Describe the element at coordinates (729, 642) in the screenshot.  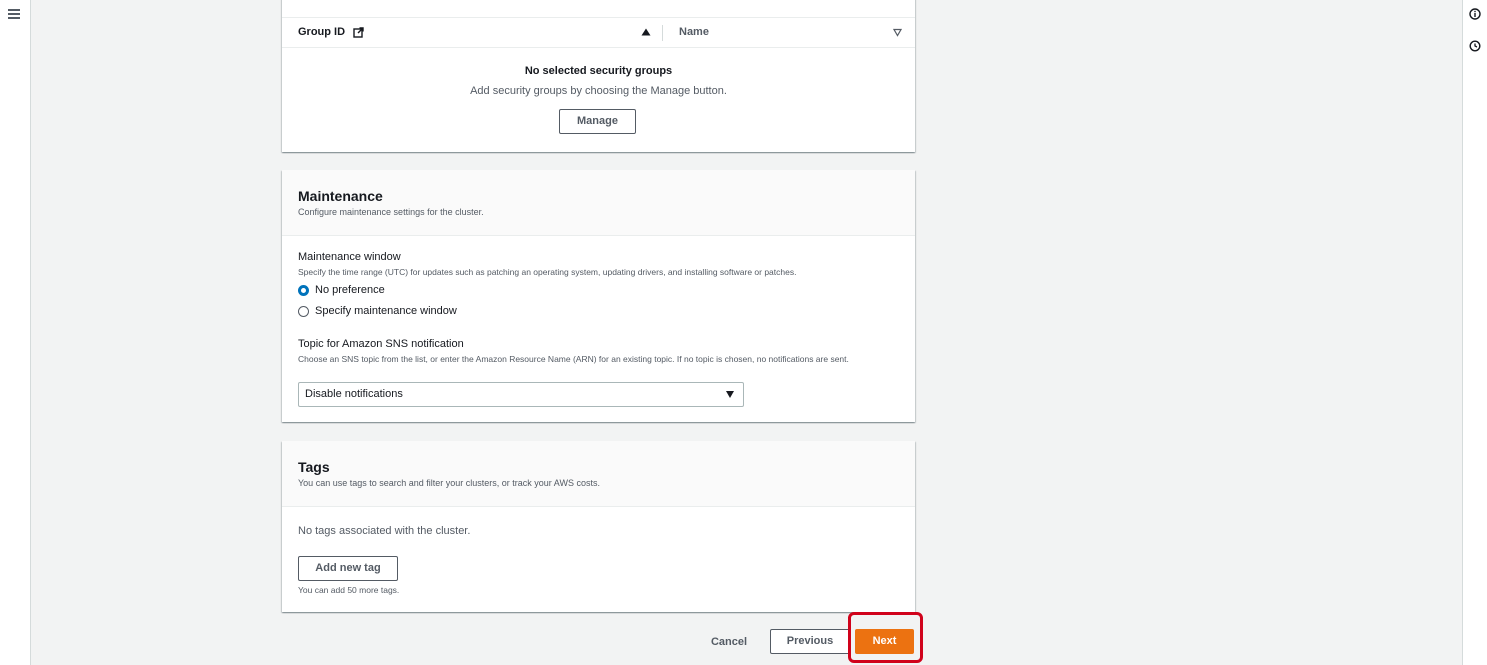
I see `cancel-button: Cancel` at that location.